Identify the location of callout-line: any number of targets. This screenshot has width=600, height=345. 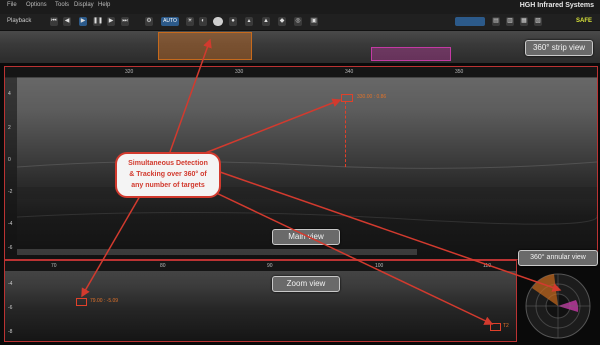
(168, 185).